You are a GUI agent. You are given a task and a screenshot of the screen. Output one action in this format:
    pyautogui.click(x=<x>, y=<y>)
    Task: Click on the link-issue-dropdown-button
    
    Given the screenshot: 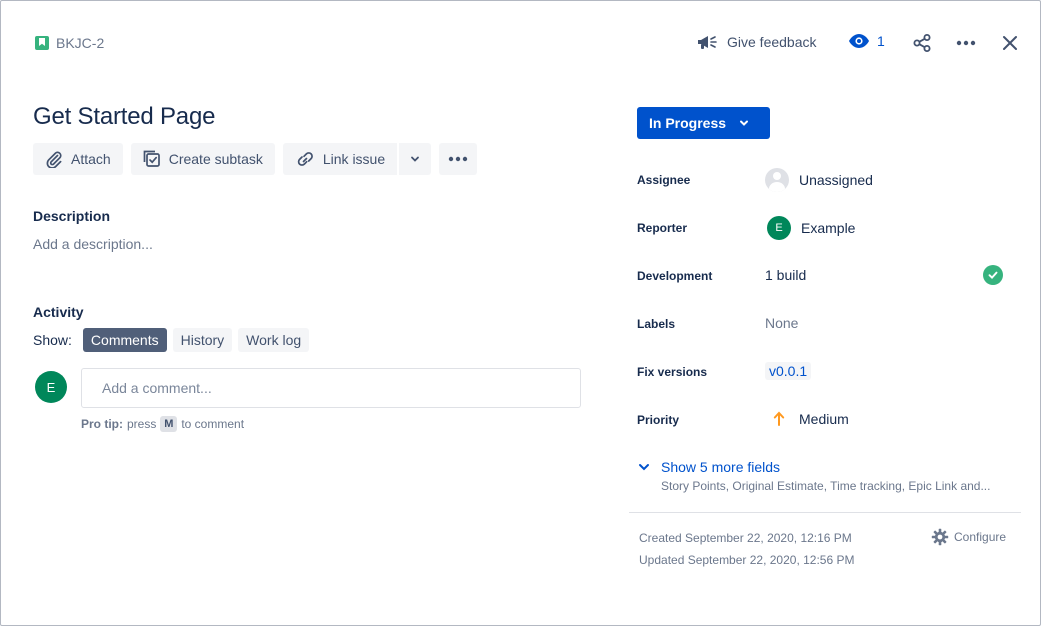 What is the action you would take?
    pyautogui.click(x=415, y=159)
    